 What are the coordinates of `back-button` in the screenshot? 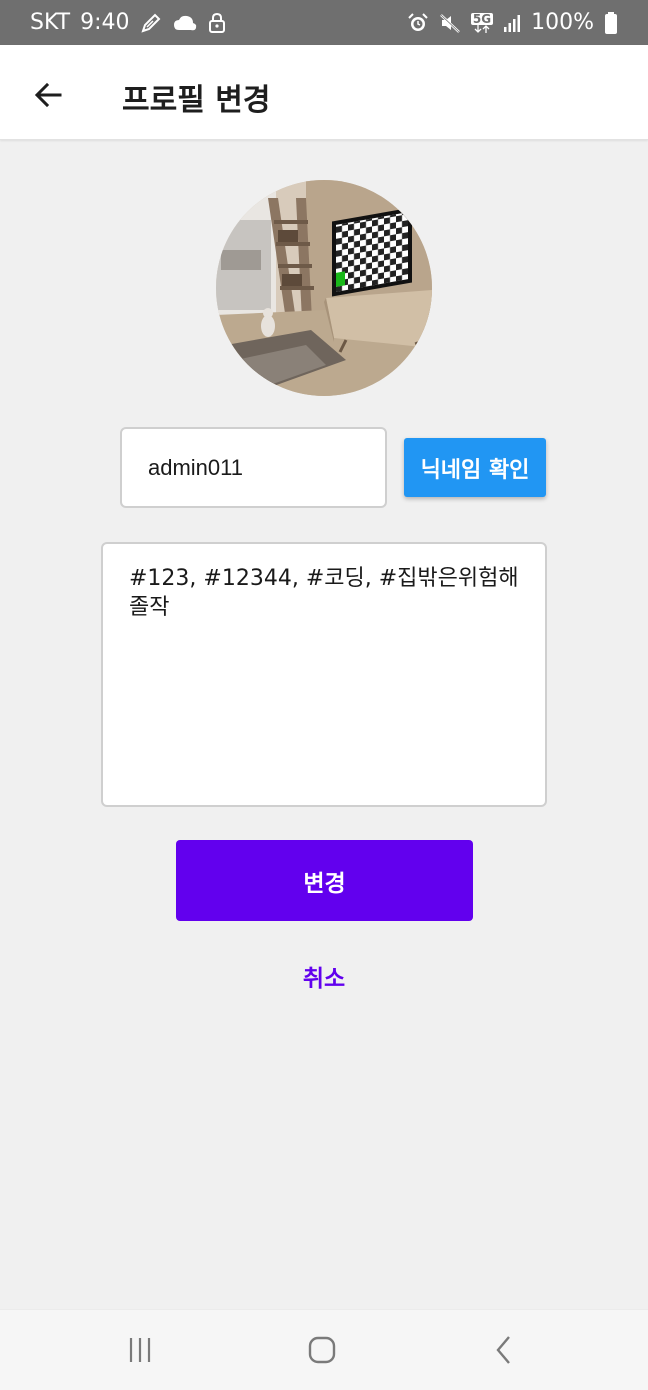 It's located at (48, 95).